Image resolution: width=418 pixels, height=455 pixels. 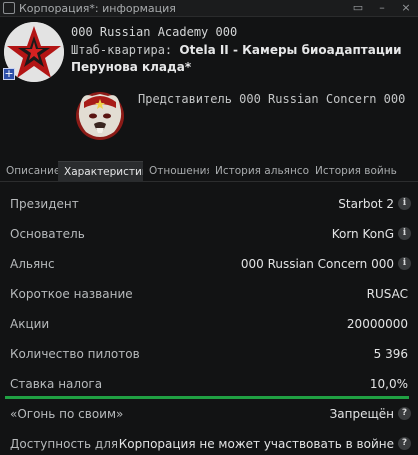 What do you see at coordinates (388, 384) in the screenshot?
I see `tax-rate-value: 10,0%` at bounding box center [388, 384].